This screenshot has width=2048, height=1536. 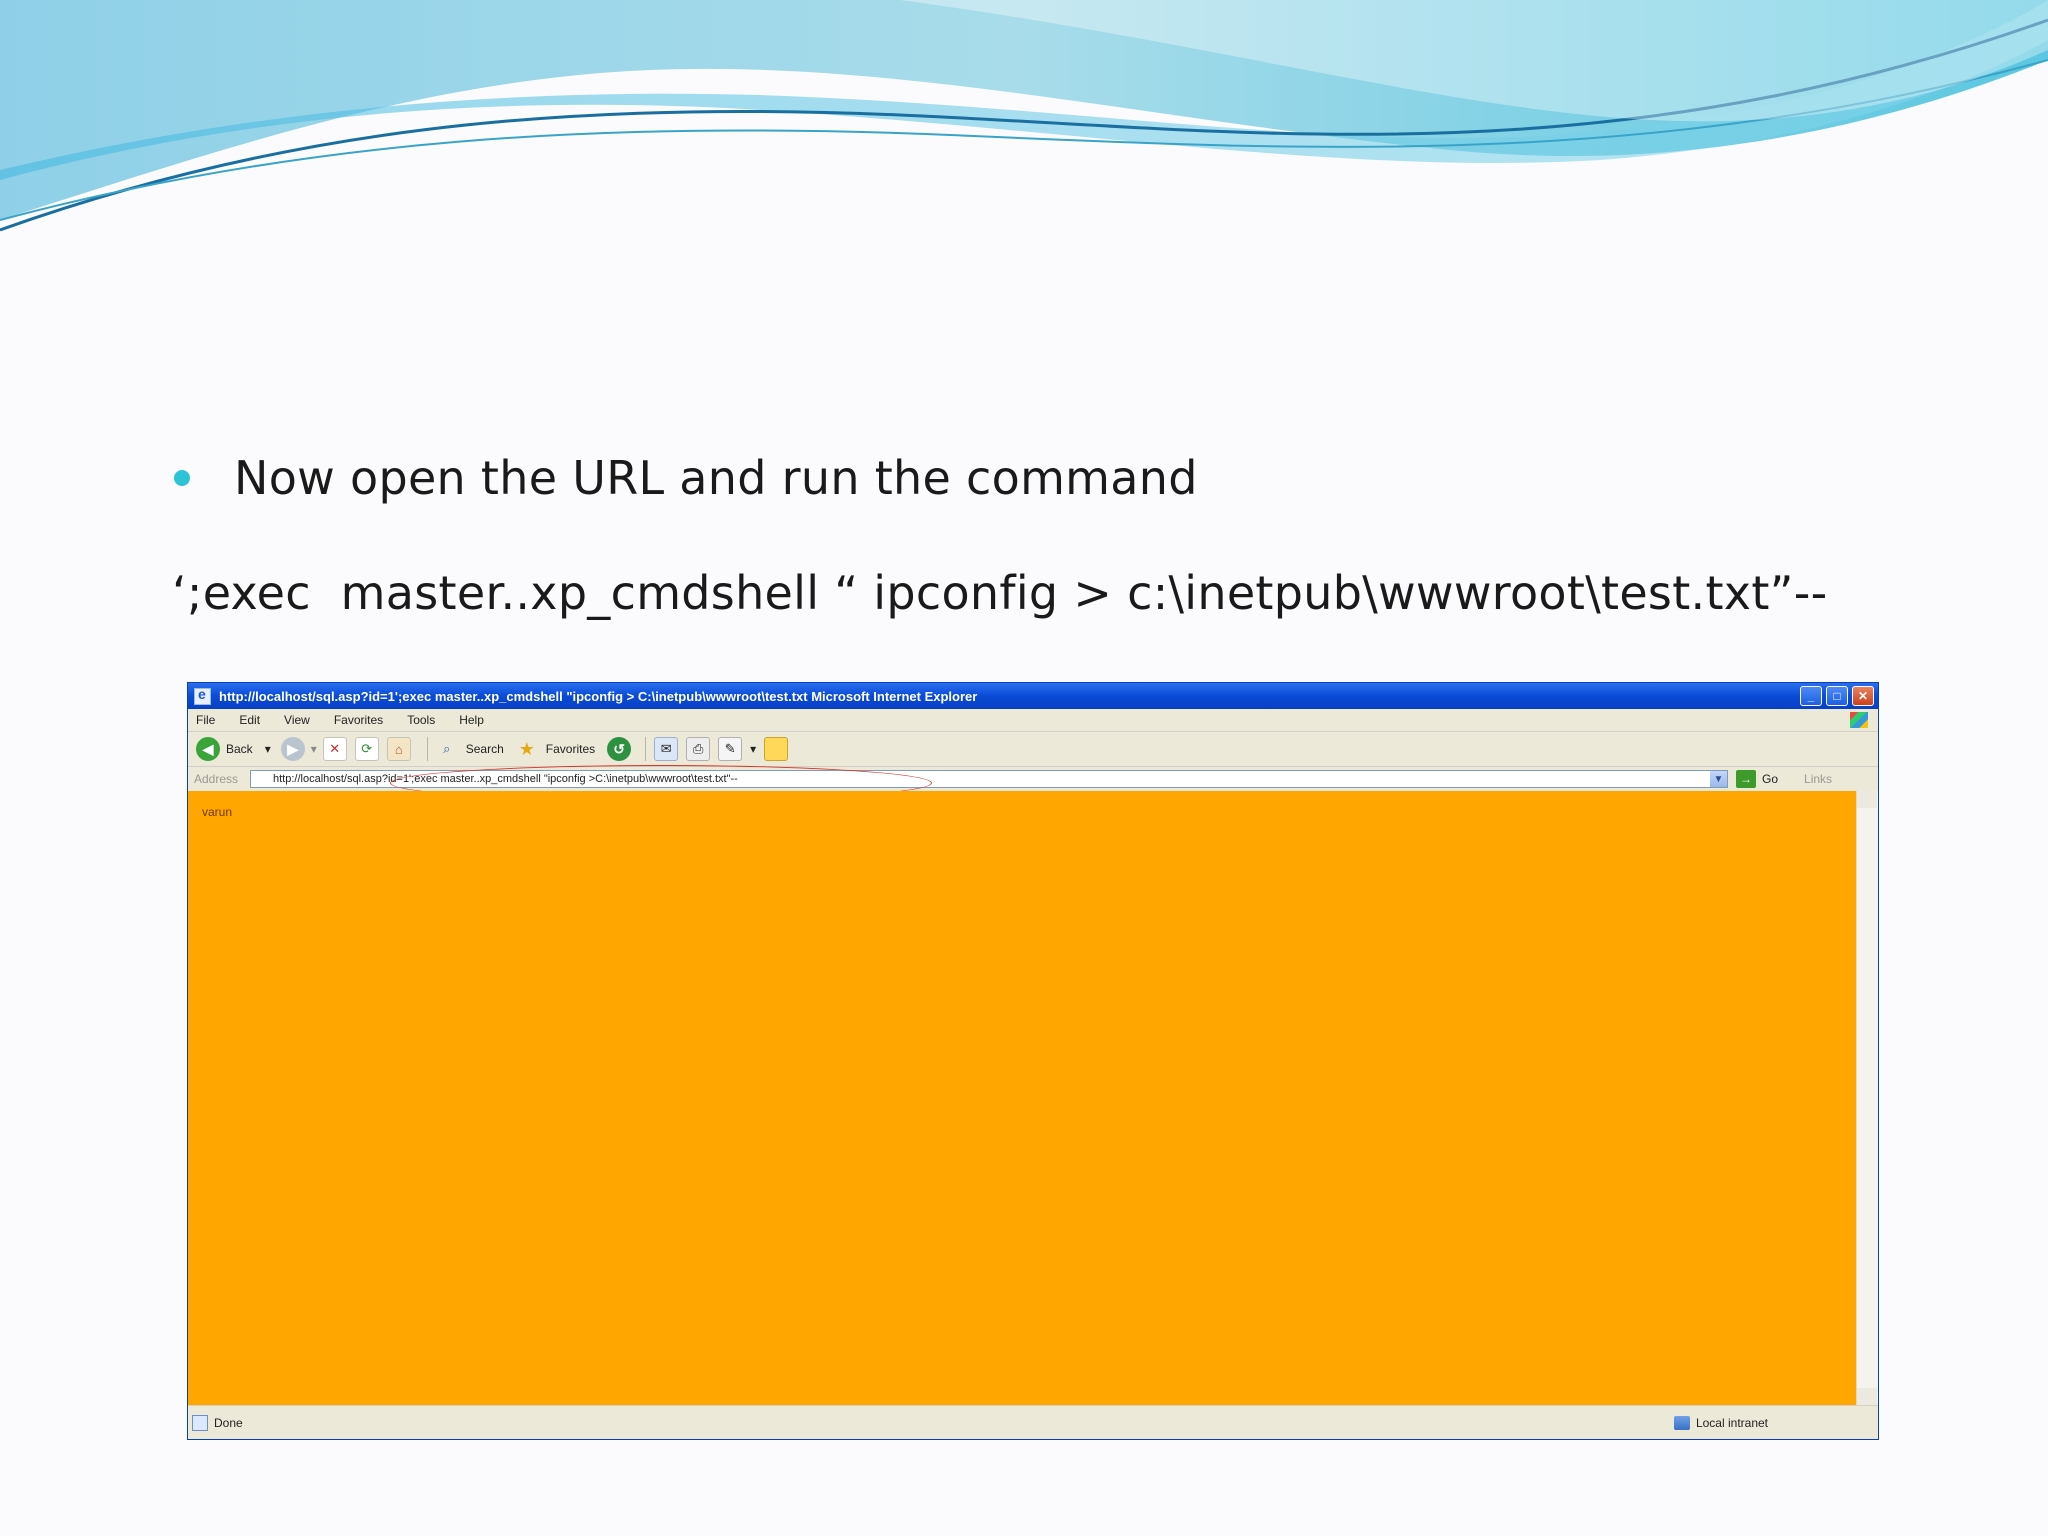 I want to click on ie-logo-icon, so click(x=202, y=695).